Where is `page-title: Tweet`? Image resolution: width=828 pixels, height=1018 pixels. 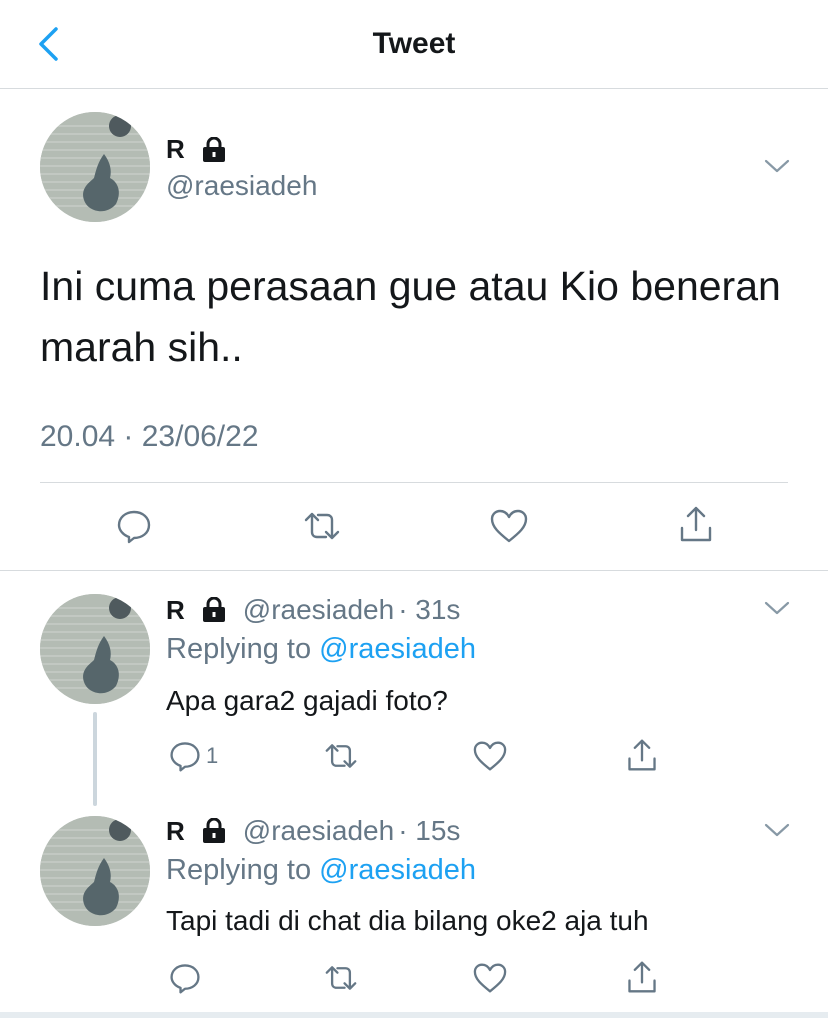 page-title: Tweet is located at coordinates (414, 43).